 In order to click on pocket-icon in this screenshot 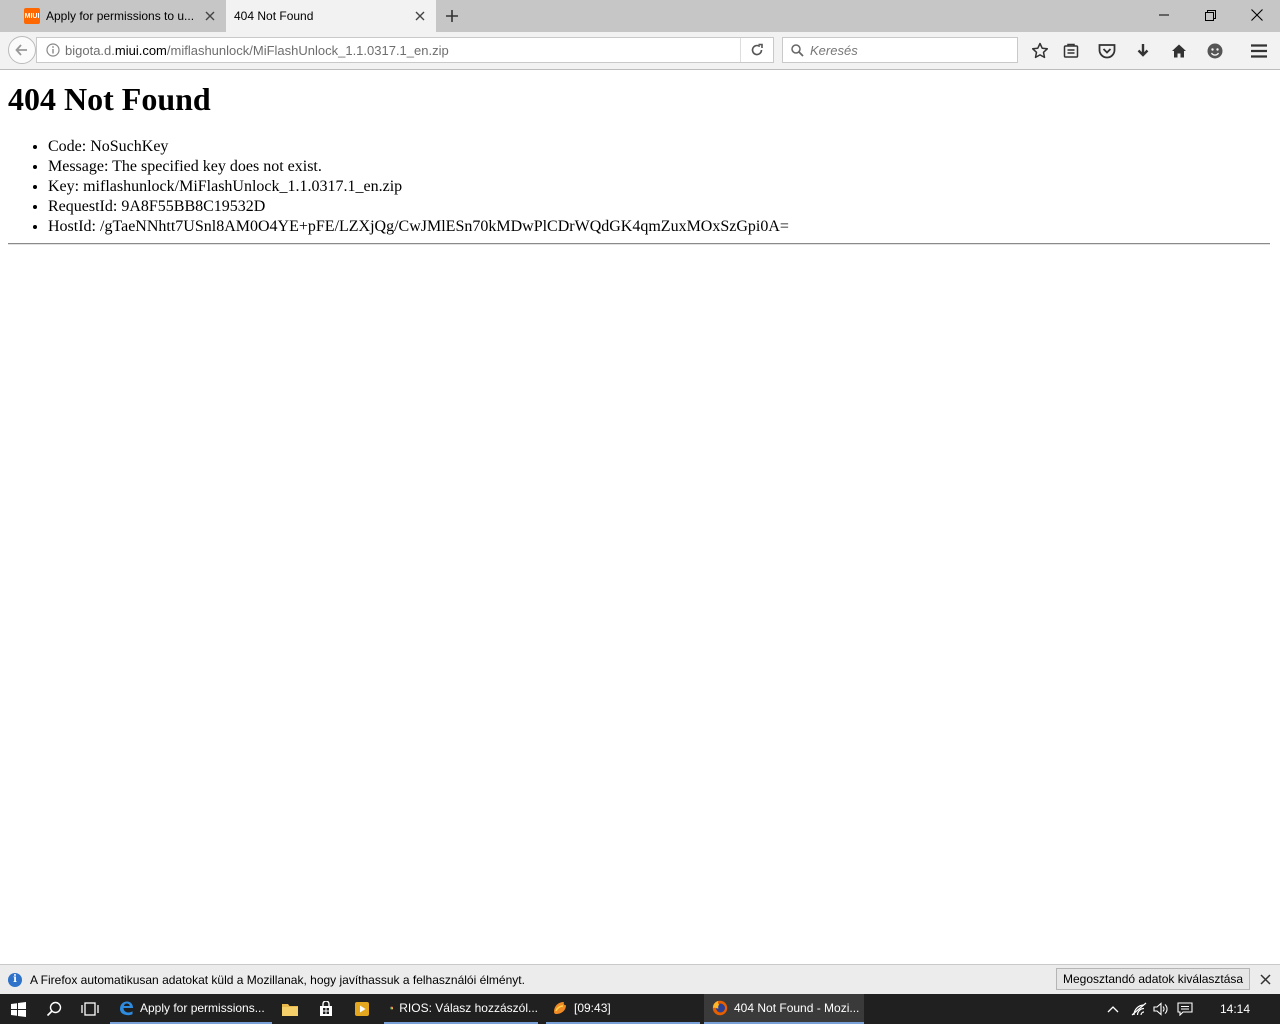, I will do `click(1107, 51)`.